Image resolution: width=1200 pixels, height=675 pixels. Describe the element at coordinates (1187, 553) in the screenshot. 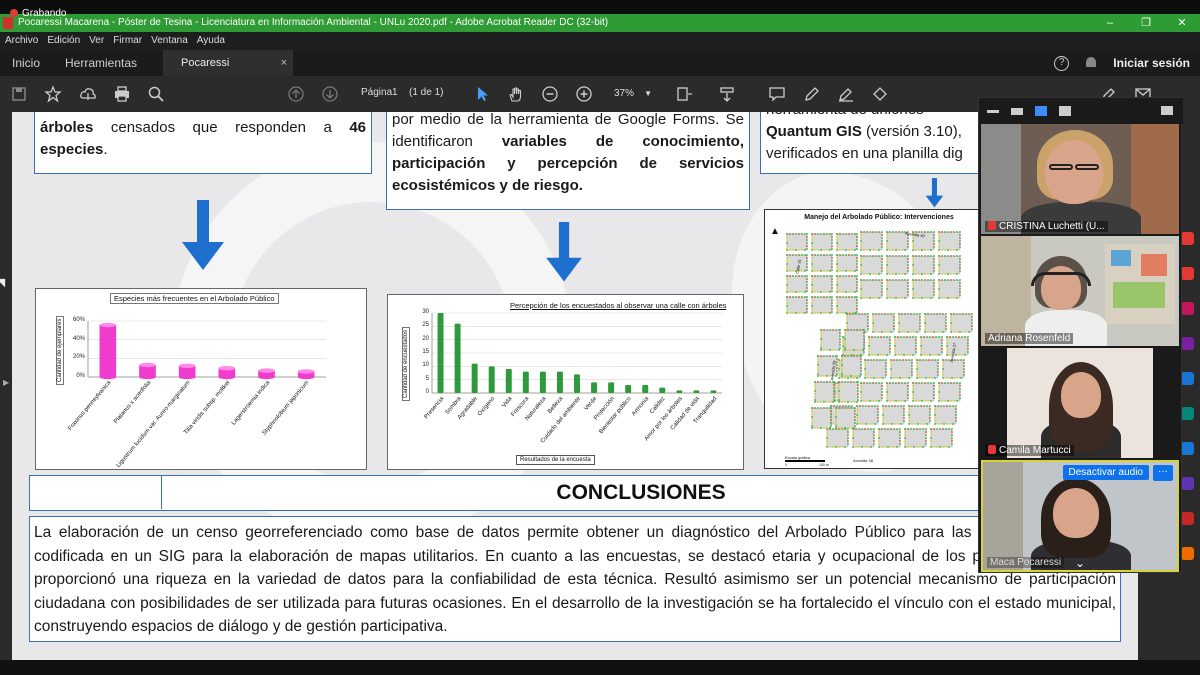

I see `more-tools-icon` at that location.